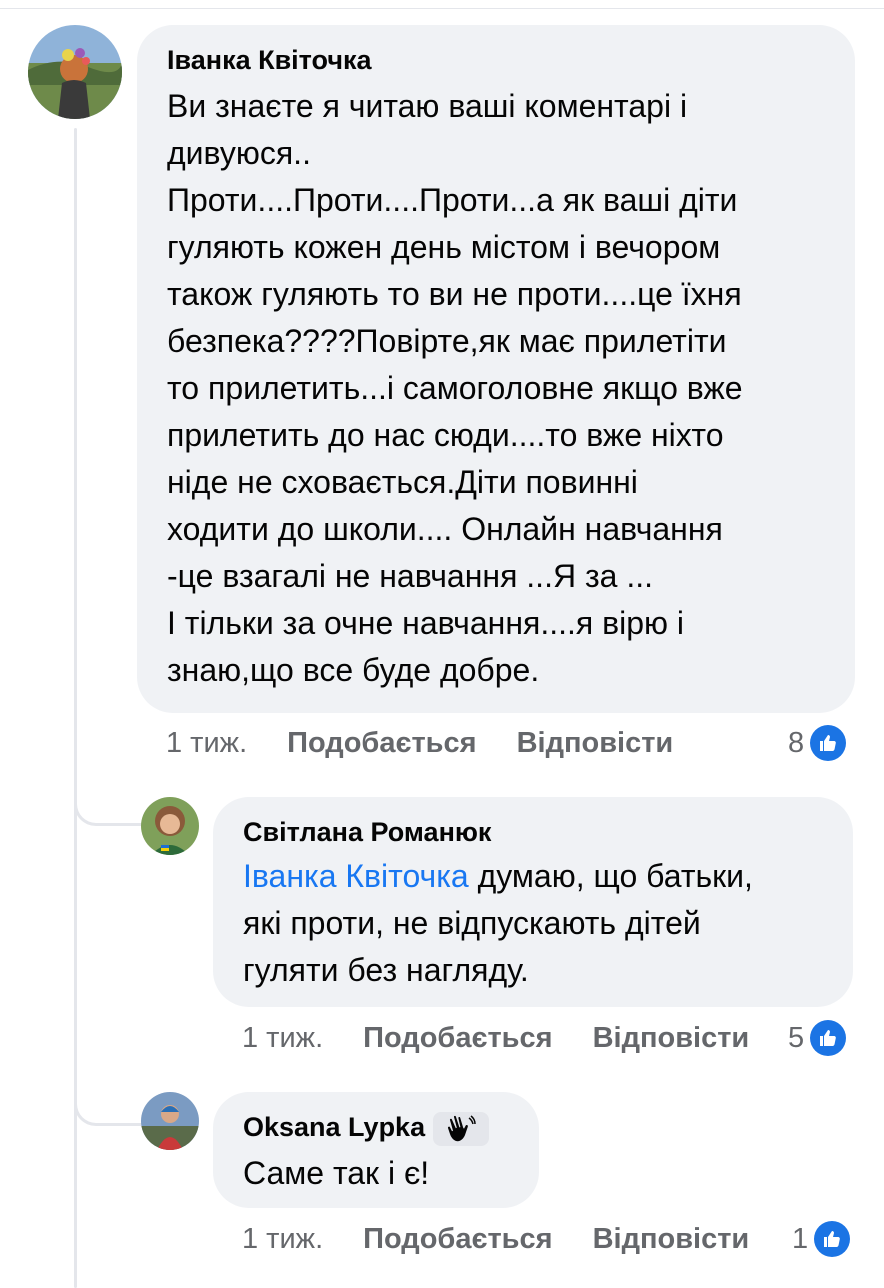 This screenshot has width=884, height=1288. What do you see at coordinates (796, 742) in the screenshot?
I see `reaction-number: 8` at bounding box center [796, 742].